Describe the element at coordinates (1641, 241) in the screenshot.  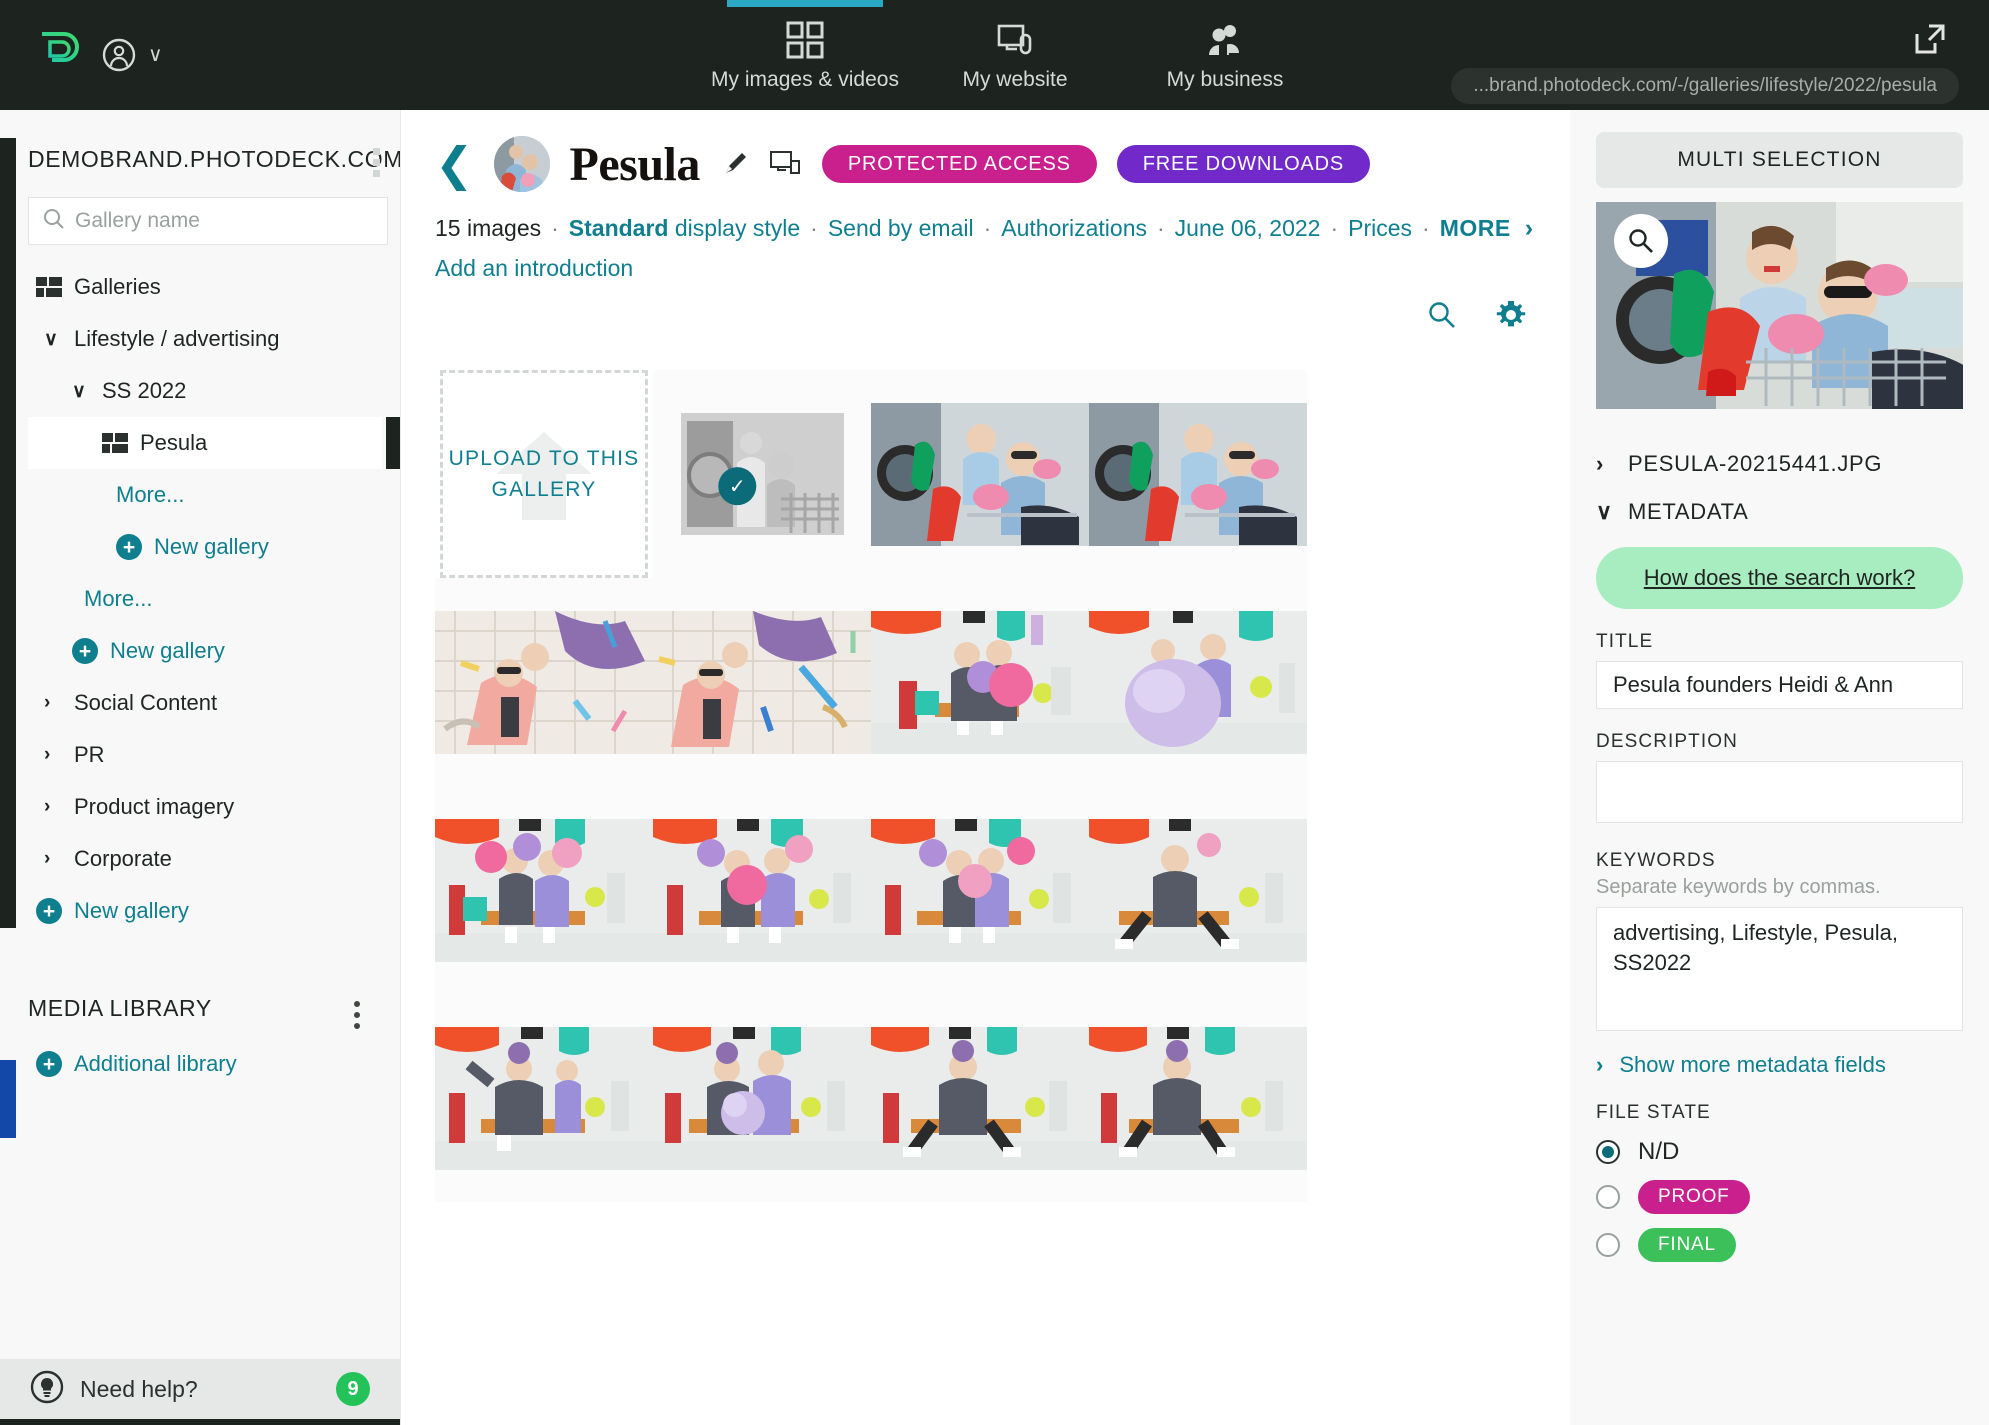
I see `magnifier-icon` at that location.